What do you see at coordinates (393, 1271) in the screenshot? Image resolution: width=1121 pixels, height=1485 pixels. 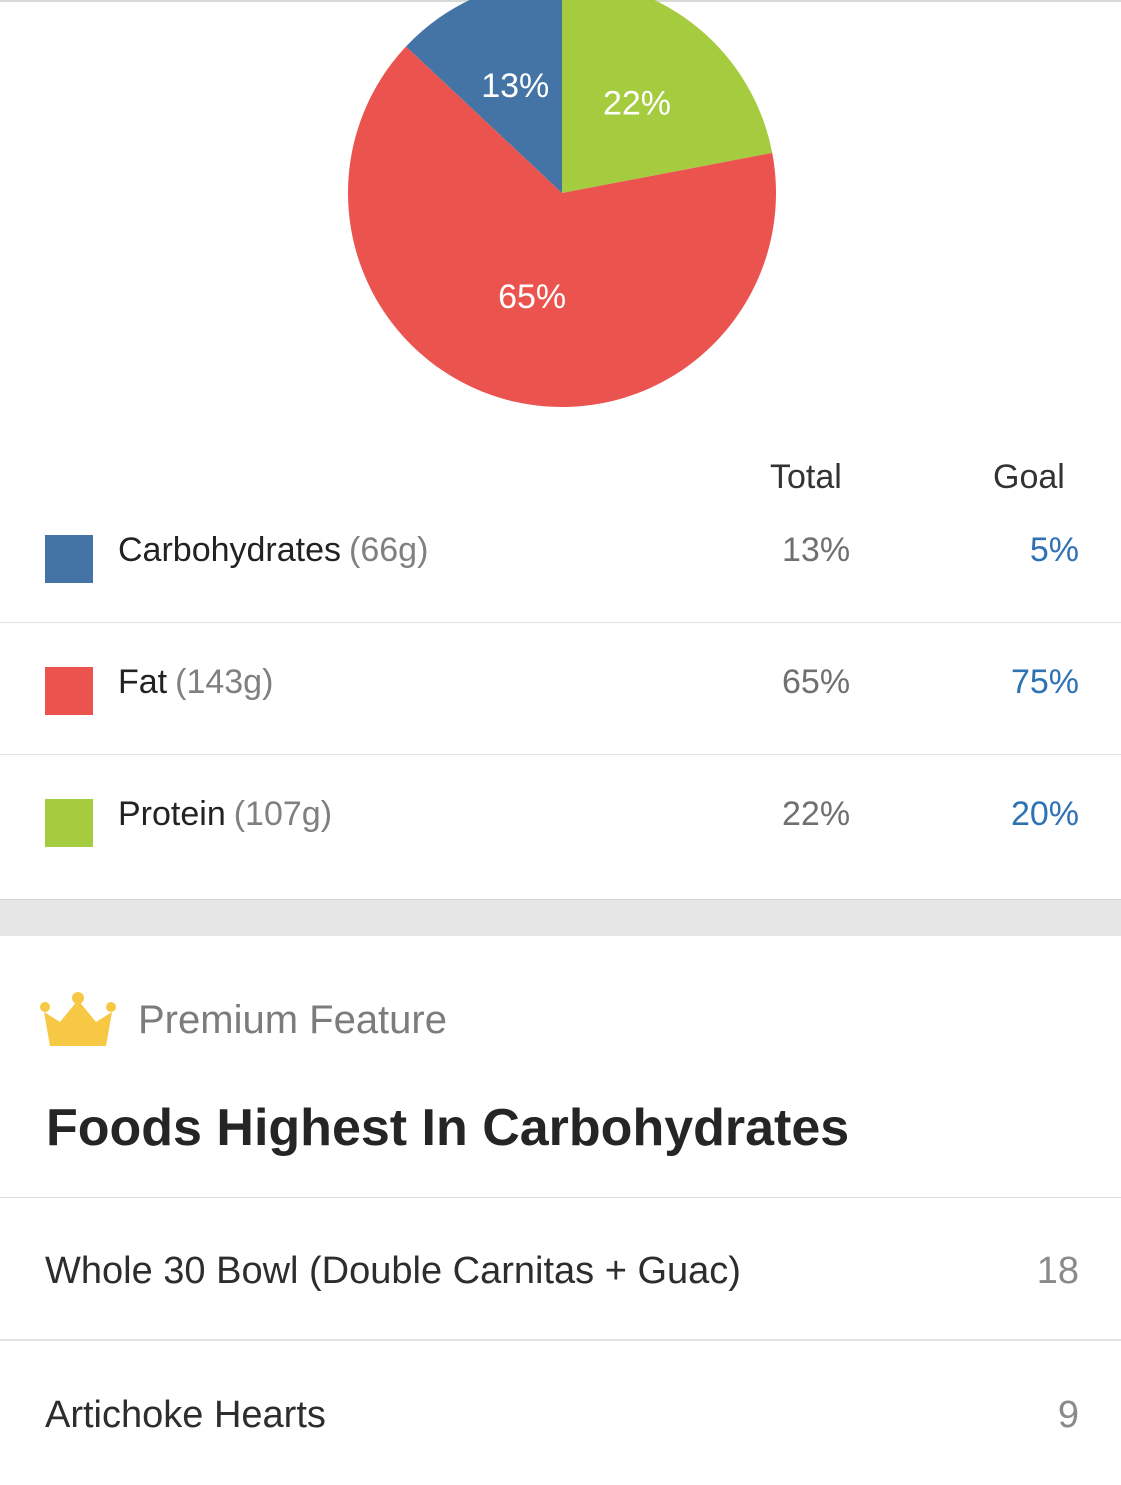 I see `food-name: Whole 30 Bowl (Double Carnitas + Guac)` at bounding box center [393, 1271].